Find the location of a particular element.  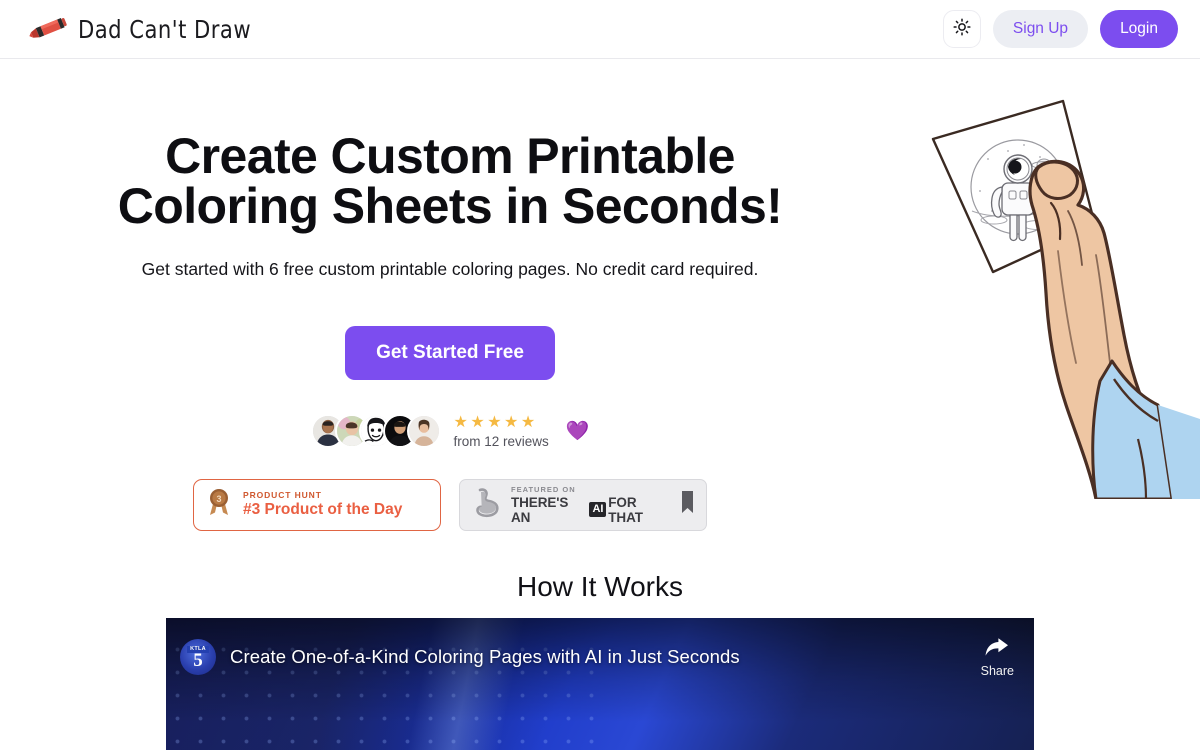

reviewer-avatars is located at coordinates (375, 431).